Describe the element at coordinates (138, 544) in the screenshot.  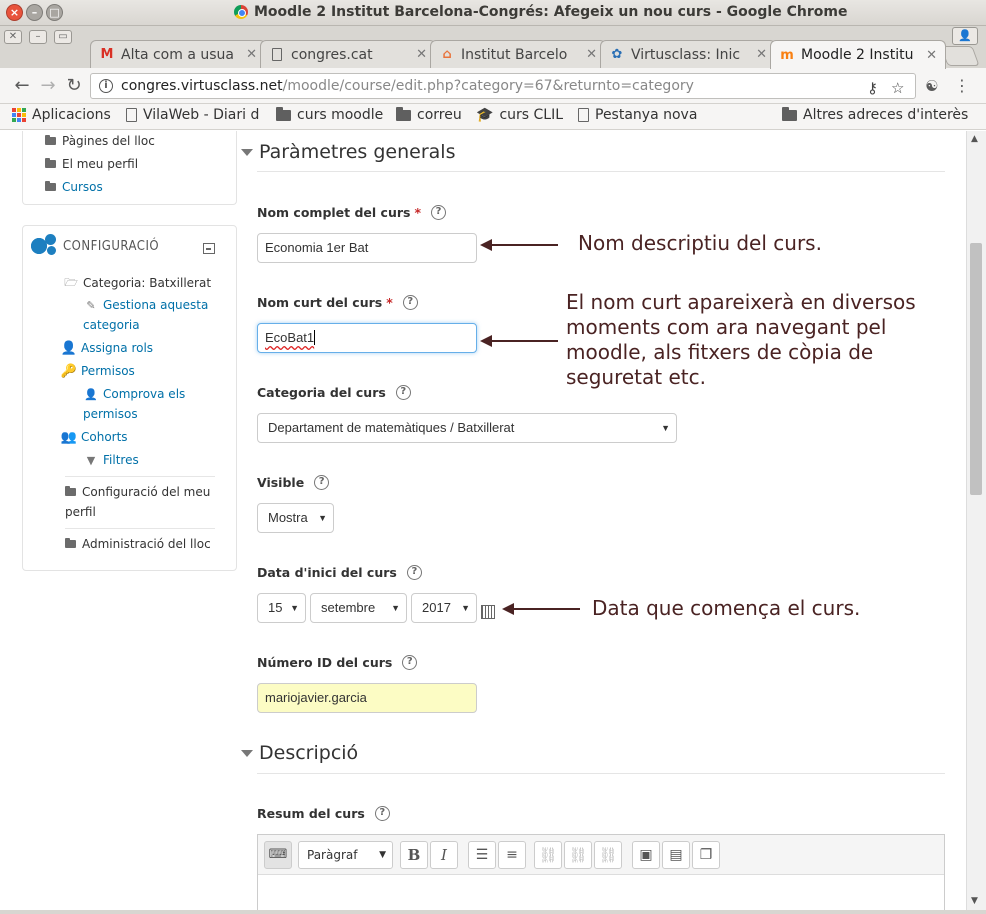
I see `config-site-admin: Administració del lloc` at that location.